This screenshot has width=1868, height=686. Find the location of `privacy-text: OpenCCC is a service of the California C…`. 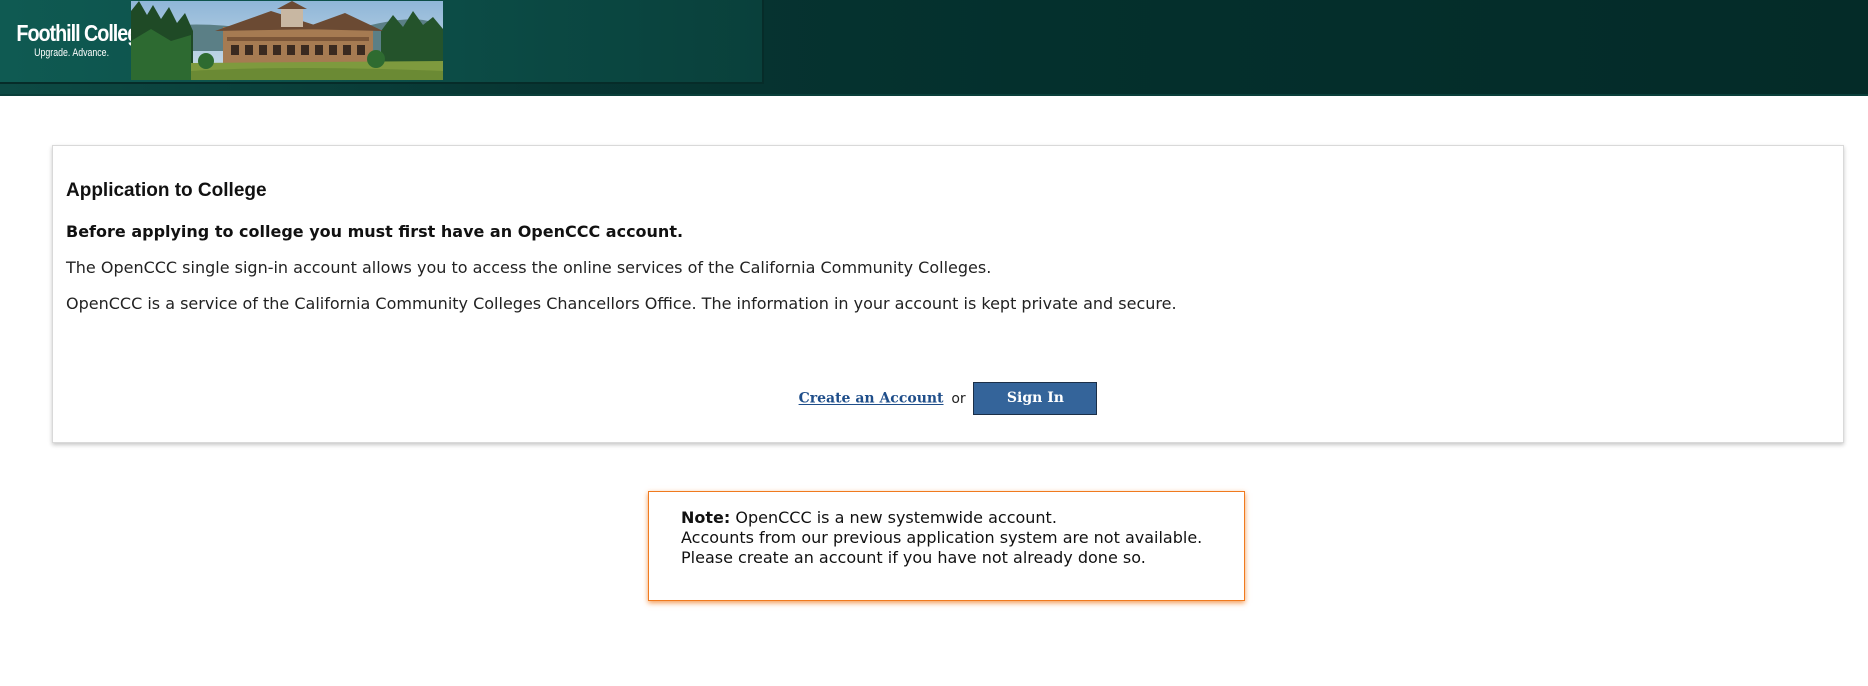

privacy-text: OpenCCC is a service of the California C… is located at coordinates (621, 303).